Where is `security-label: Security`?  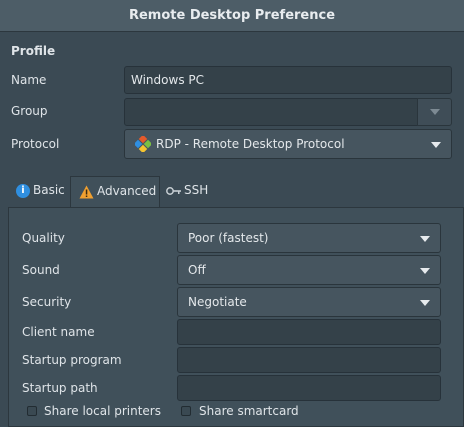
security-label: Security is located at coordinates (47, 302).